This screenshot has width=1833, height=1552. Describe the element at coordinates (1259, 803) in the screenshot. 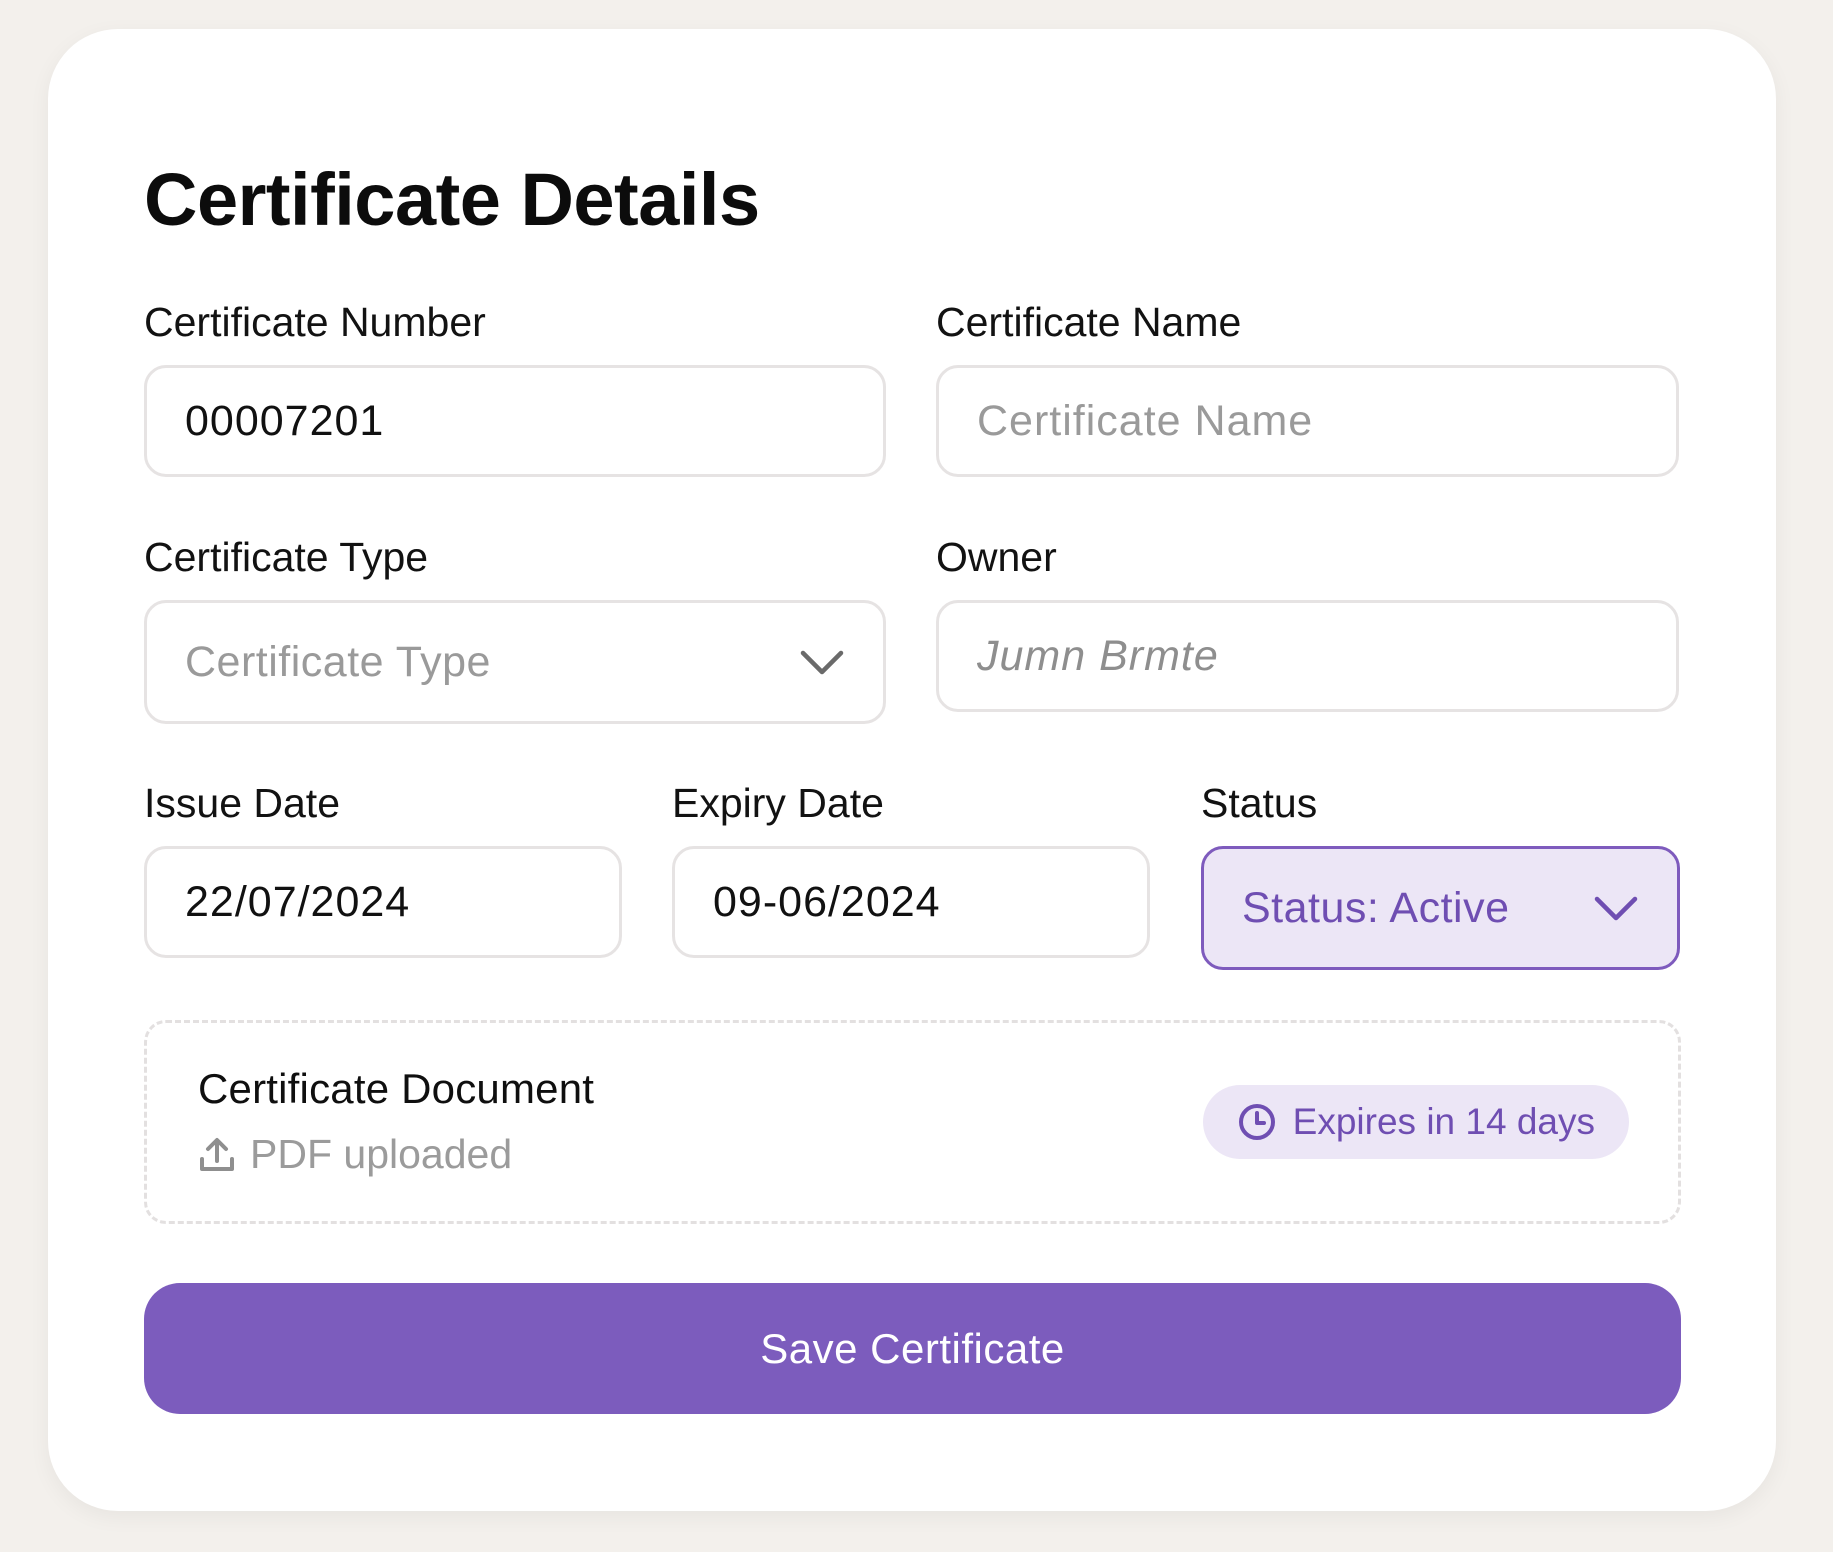

I see `status-label: Status` at that location.